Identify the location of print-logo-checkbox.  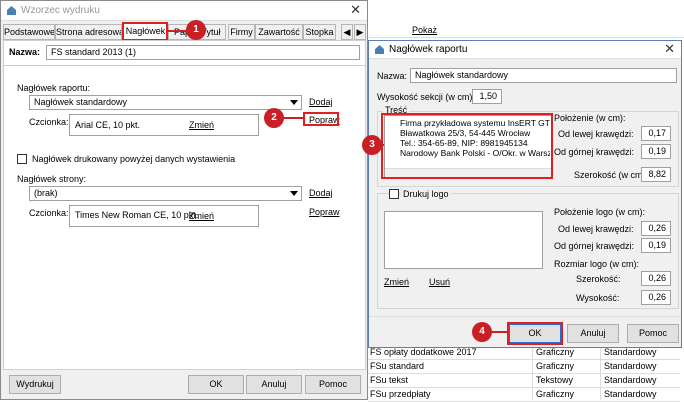
(394, 194).